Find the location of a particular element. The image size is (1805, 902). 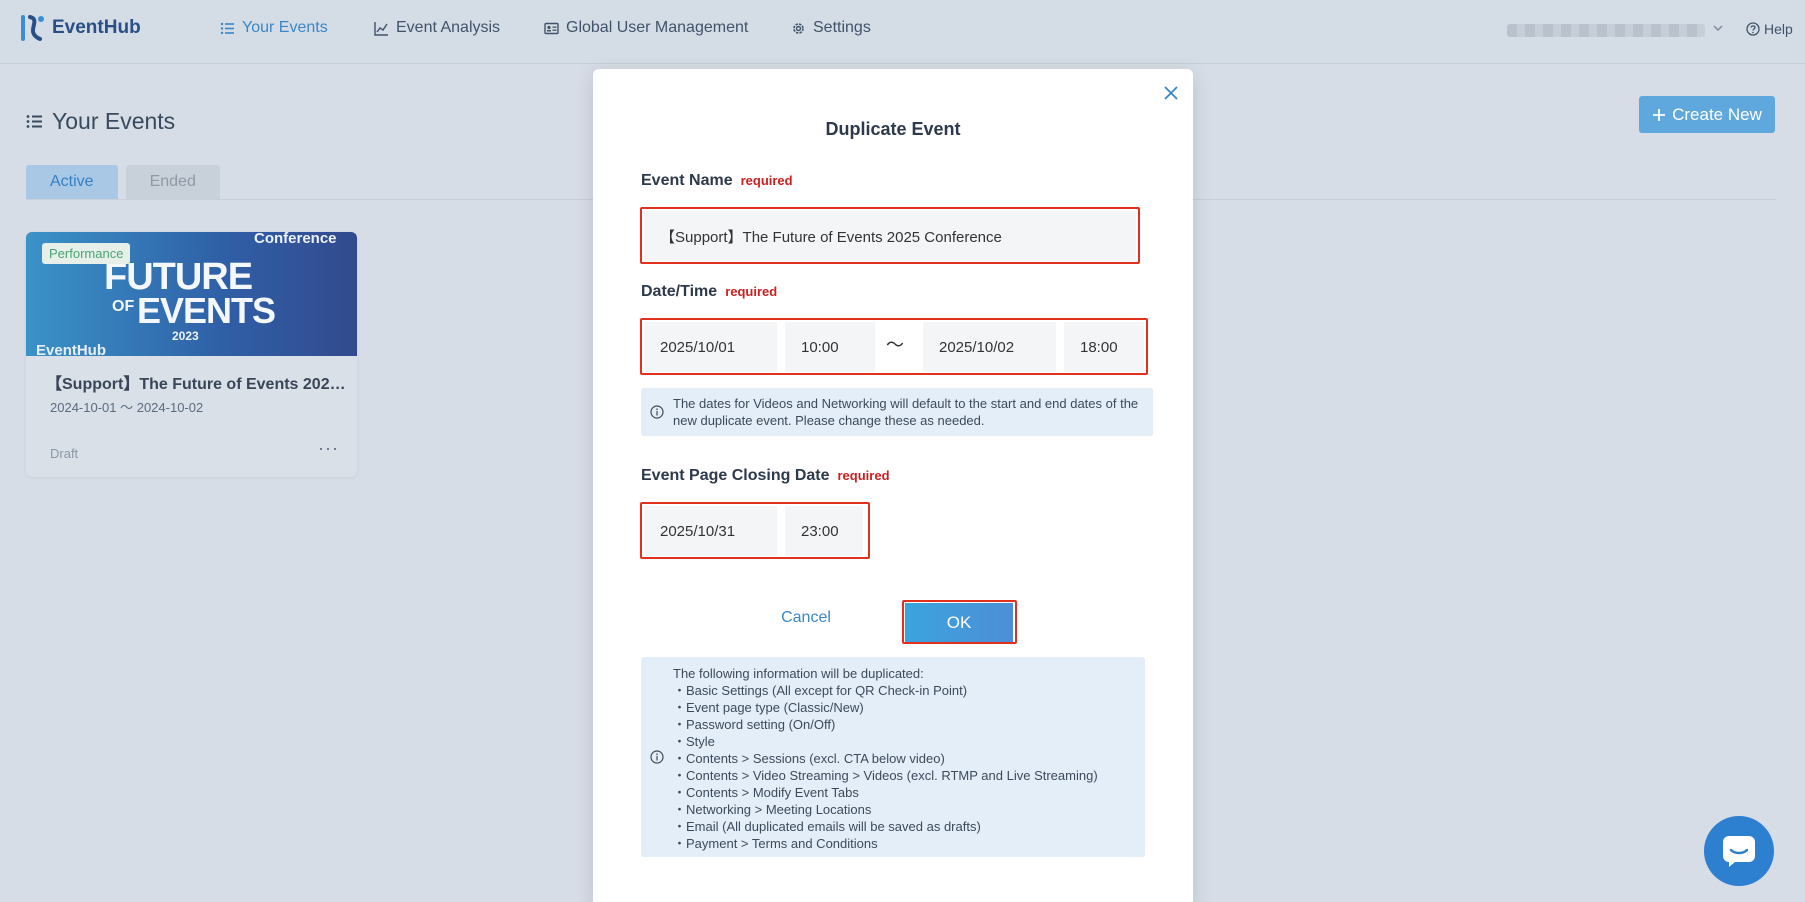

chart-icon is located at coordinates (381, 28).